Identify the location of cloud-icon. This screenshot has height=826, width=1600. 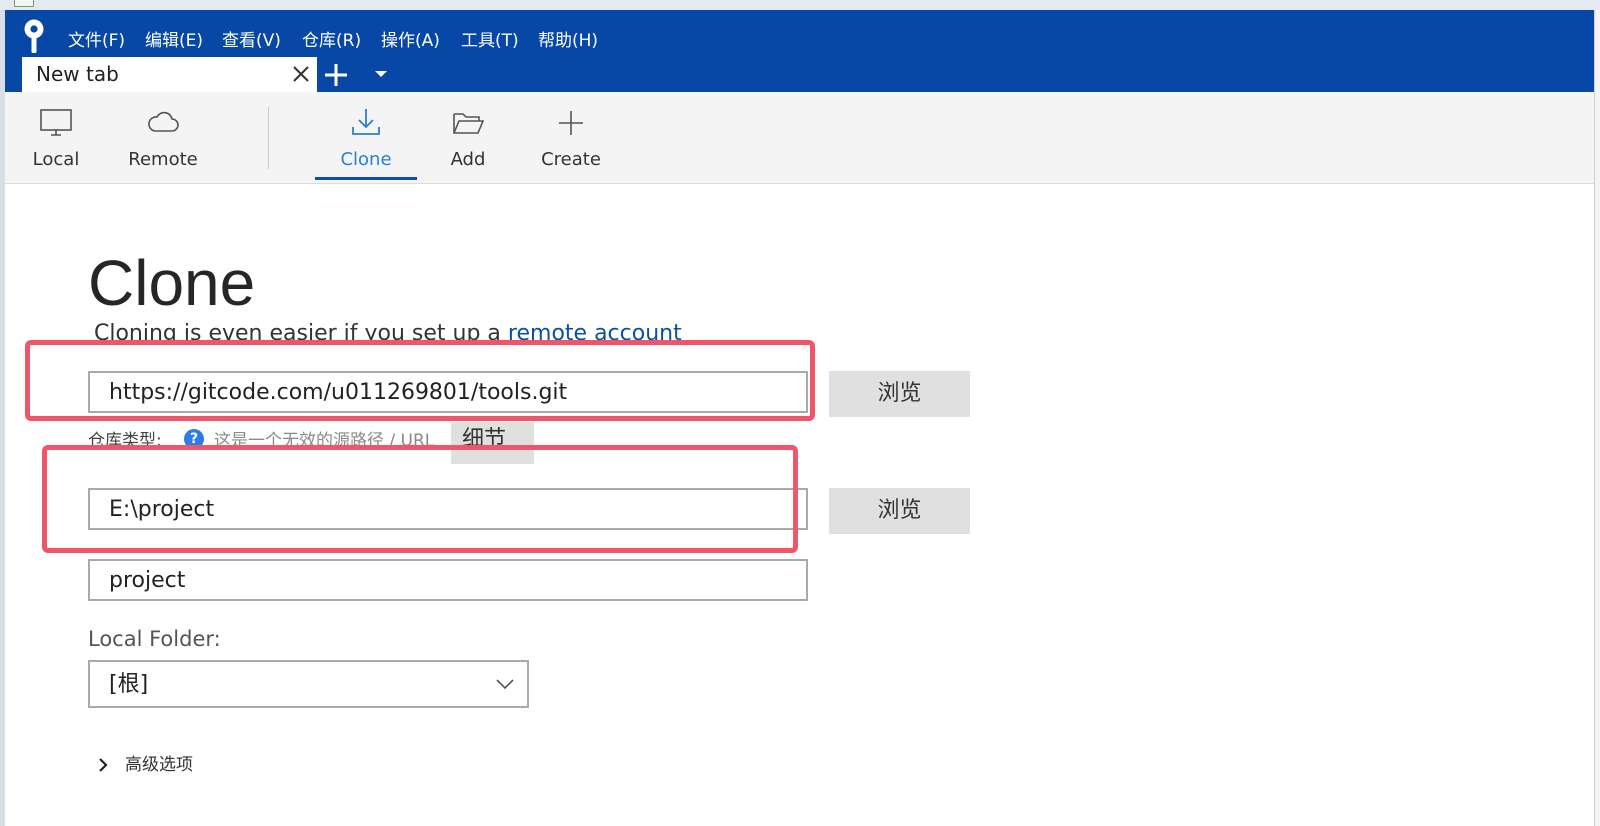
(163, 121).